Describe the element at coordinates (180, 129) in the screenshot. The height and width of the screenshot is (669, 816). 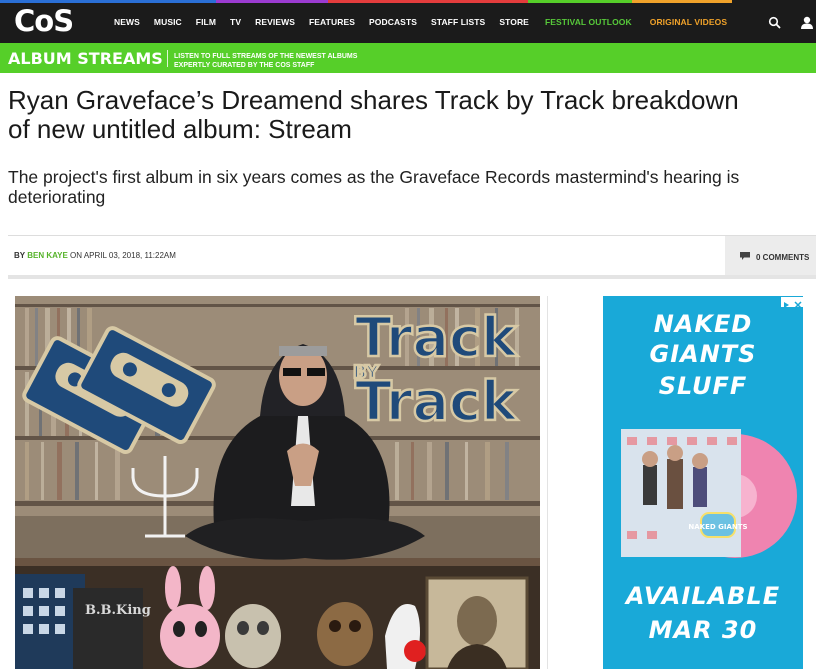
I see `headline-line2: of new untitled album: Stream` at that location.